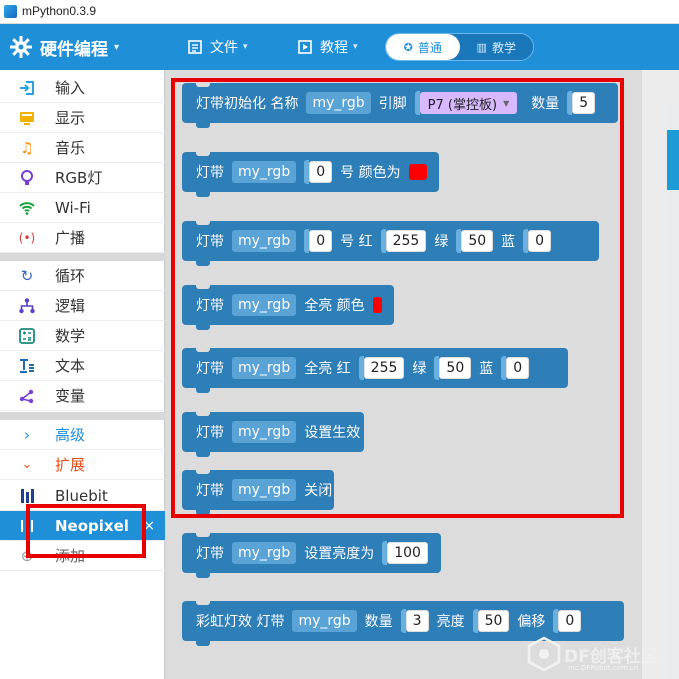 Image resolution: width=679 pixels, height=679 pixels. I want to click on normal-mode-button: ✪ 普通, so click(423, 47).